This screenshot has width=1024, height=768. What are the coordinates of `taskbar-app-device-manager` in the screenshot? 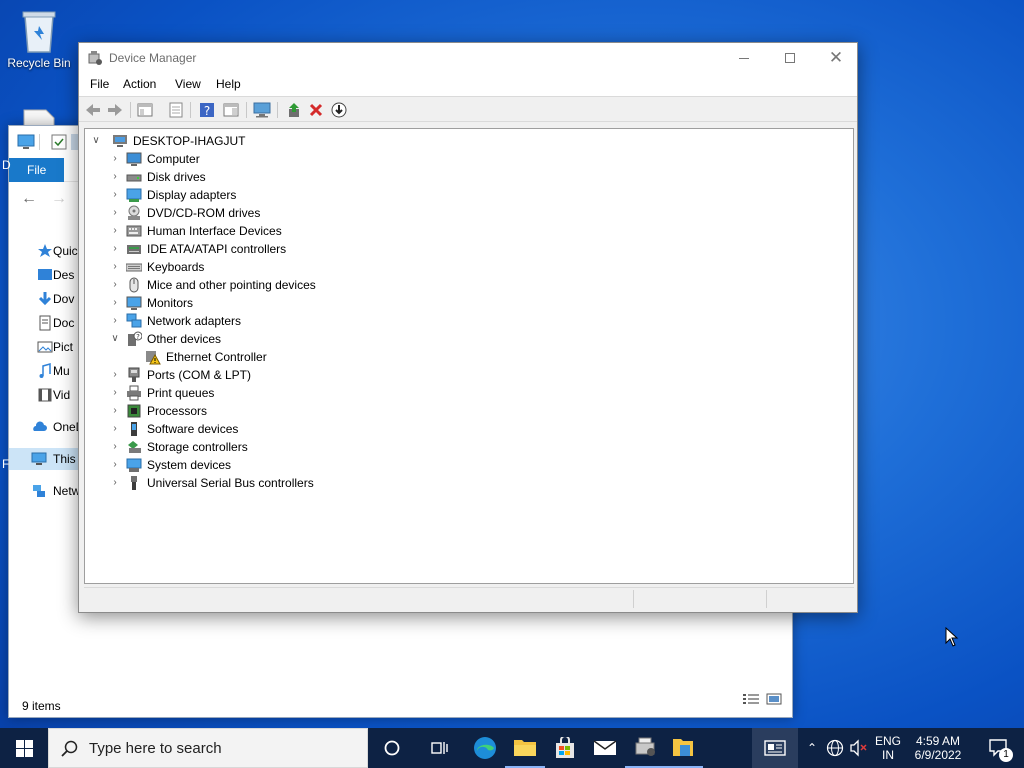 It's located at (645, 748).